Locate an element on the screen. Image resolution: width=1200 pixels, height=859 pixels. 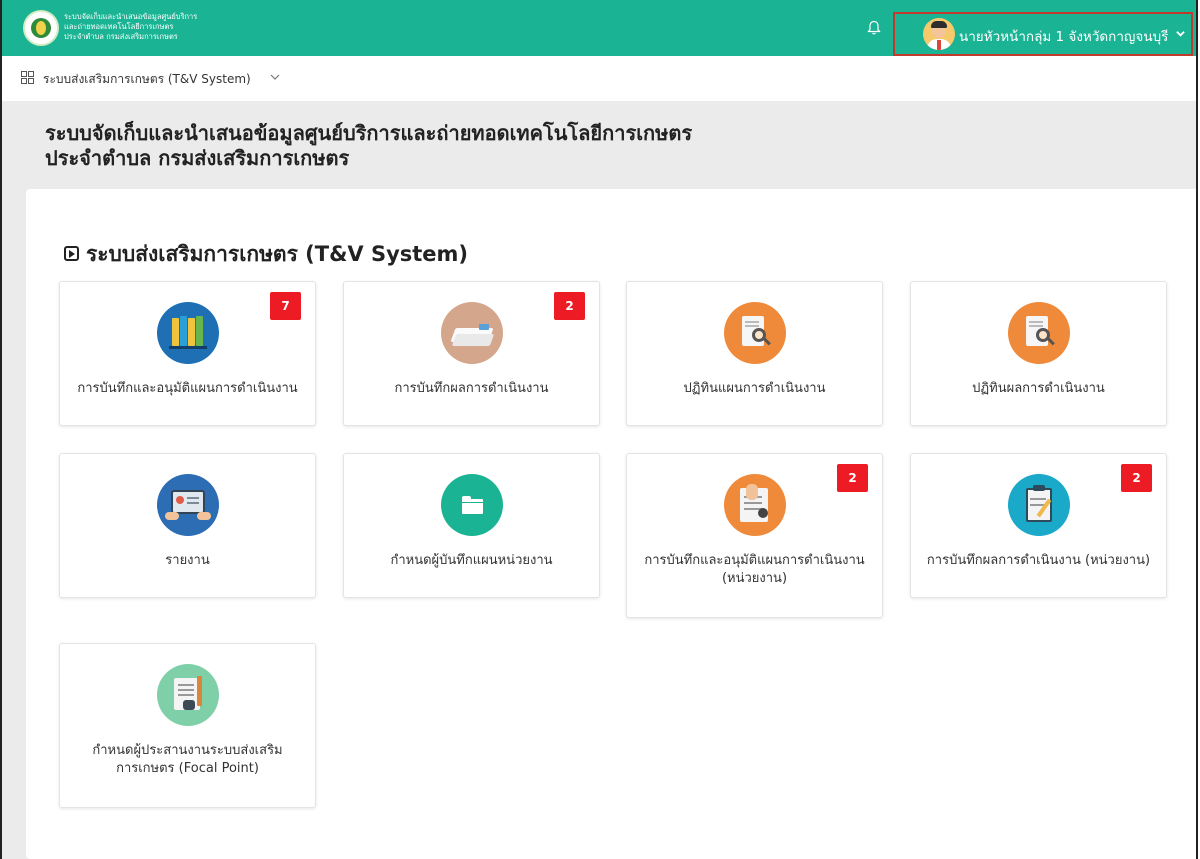
grid-icon is located at coordinates (27, 77).